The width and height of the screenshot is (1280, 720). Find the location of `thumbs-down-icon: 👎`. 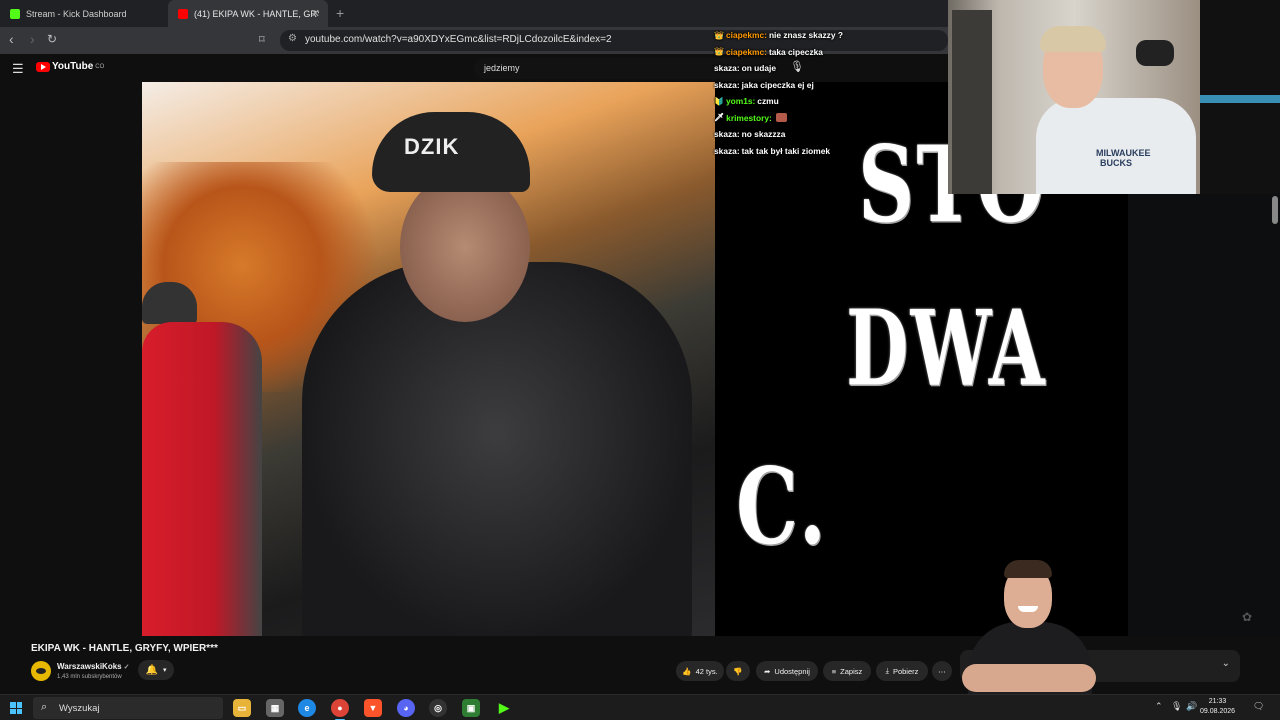

thumbs-down-icon: 👎 is located at coordinates (738, 671).